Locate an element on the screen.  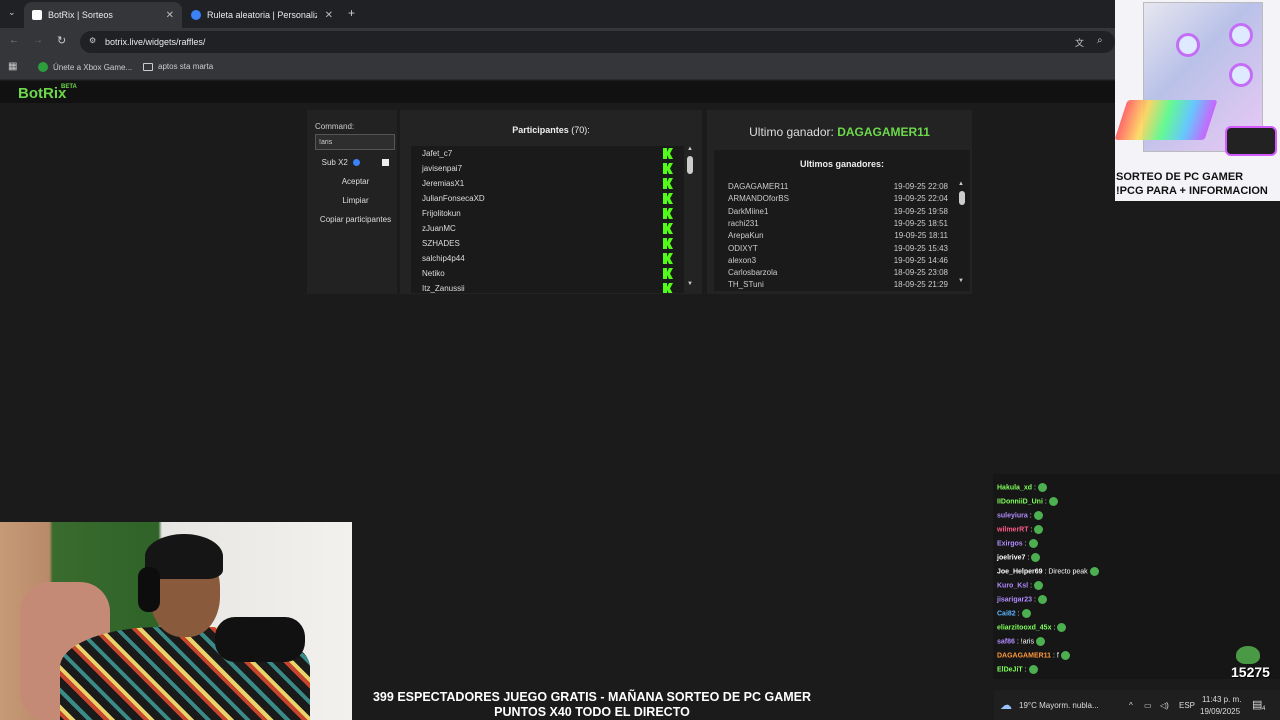
chat-message: Cai82 : is located at coordinates (1014, 613).